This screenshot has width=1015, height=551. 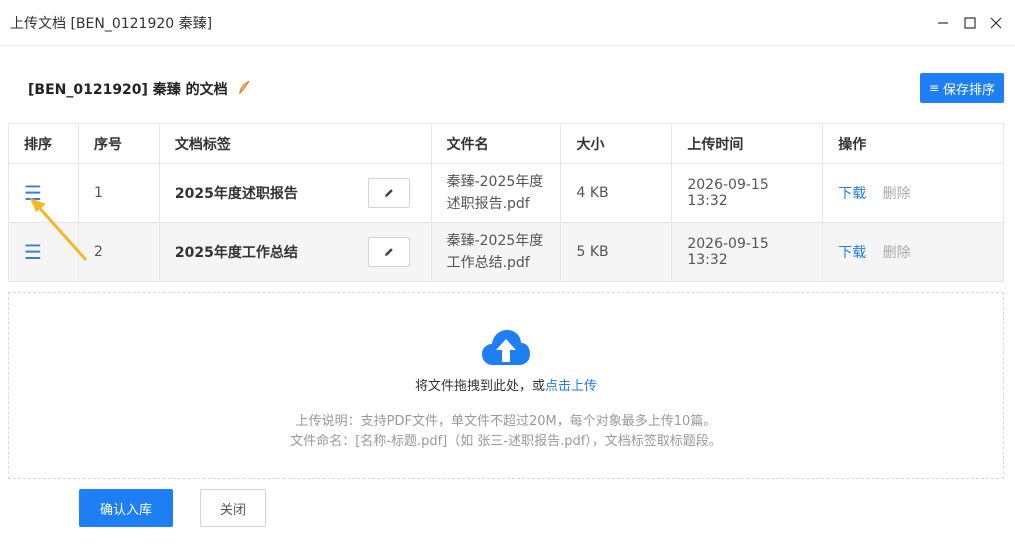 I want to click on size-cell: 5 KB, so click(x=616, y=252).